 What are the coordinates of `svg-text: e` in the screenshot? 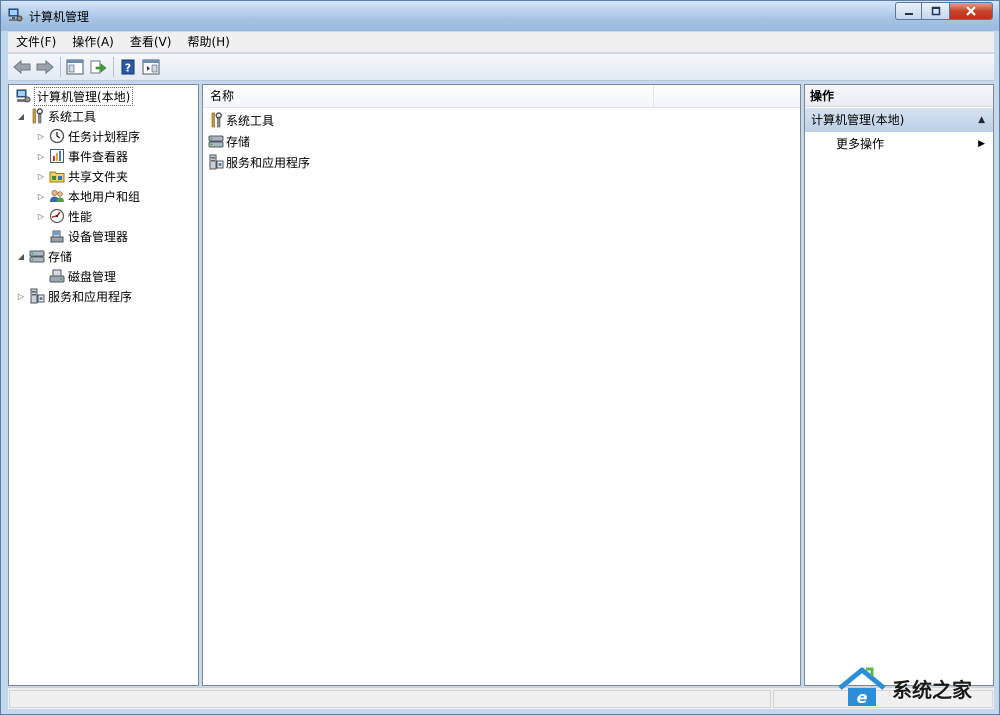 It's located at (862, 697).